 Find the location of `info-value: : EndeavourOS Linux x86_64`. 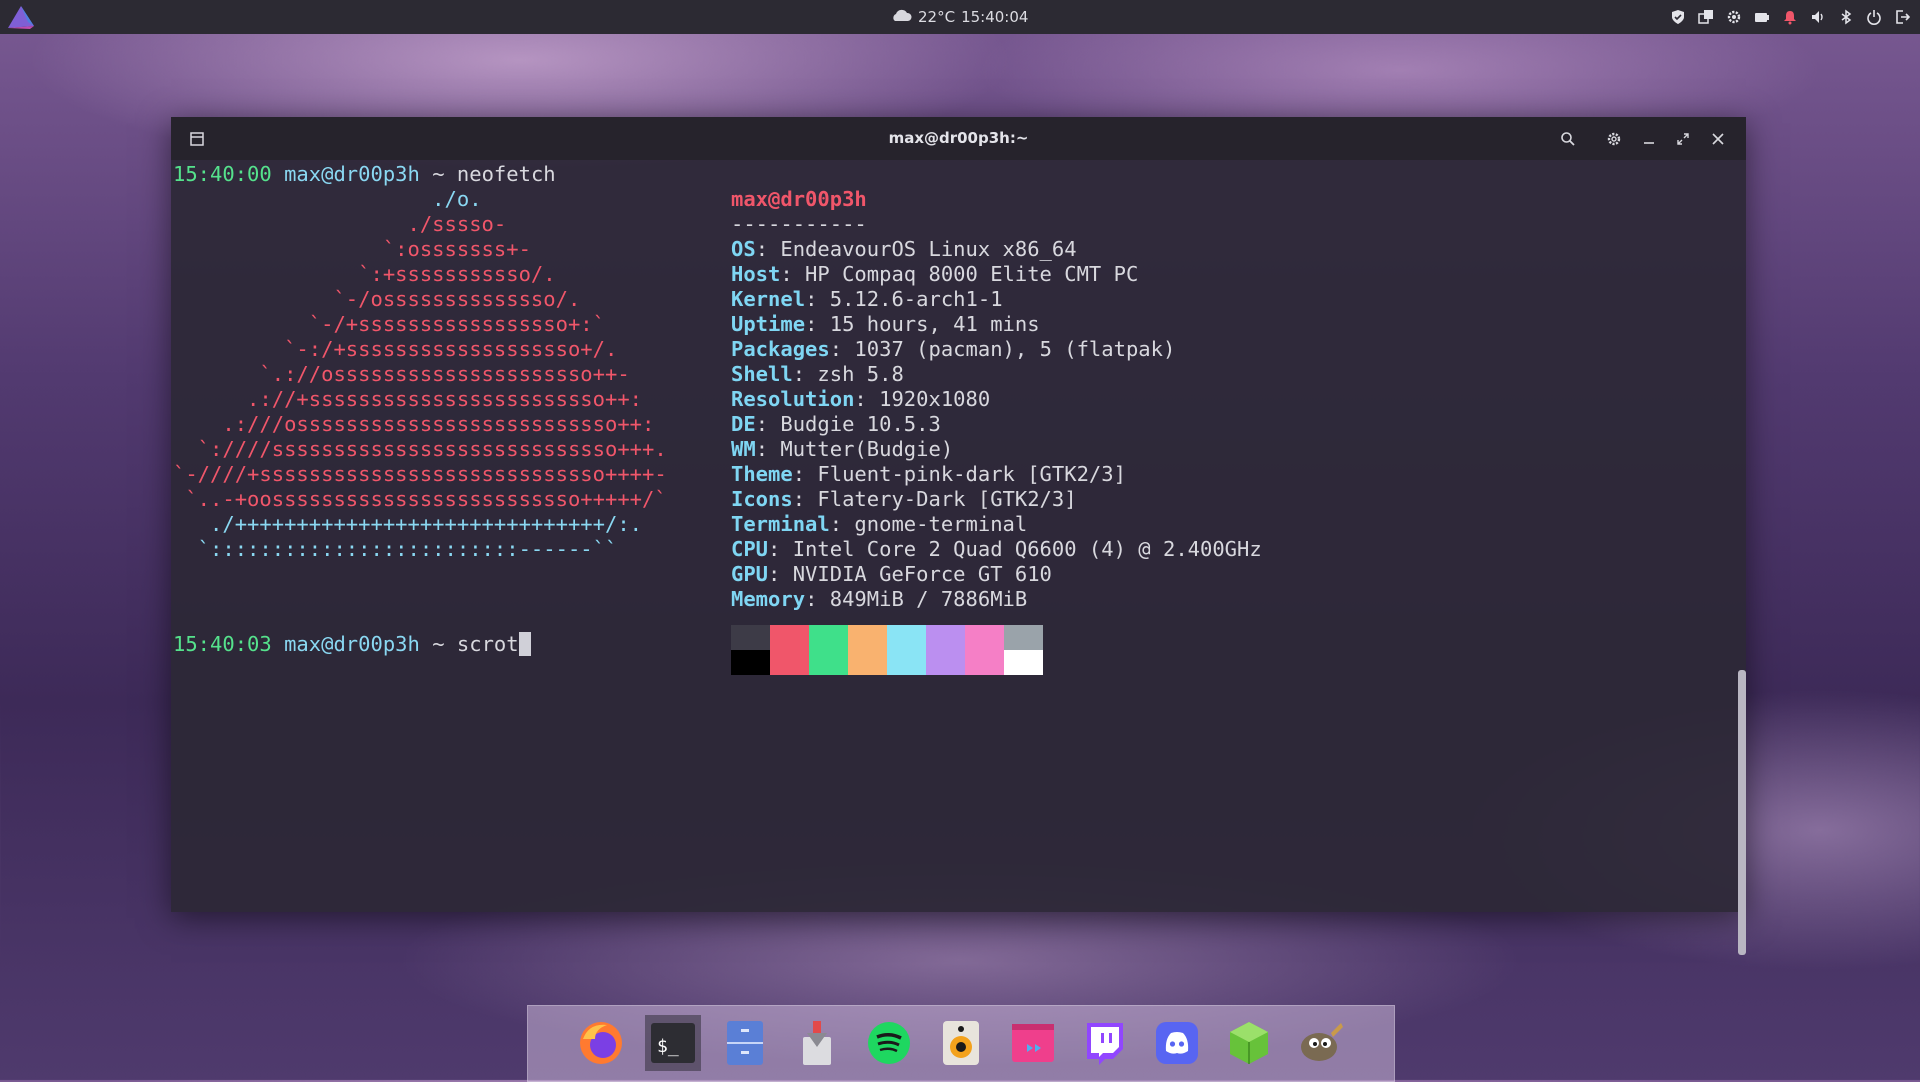

info-value: : EndeavourOS Linux x86_64 is located at coordinates (916, 249).